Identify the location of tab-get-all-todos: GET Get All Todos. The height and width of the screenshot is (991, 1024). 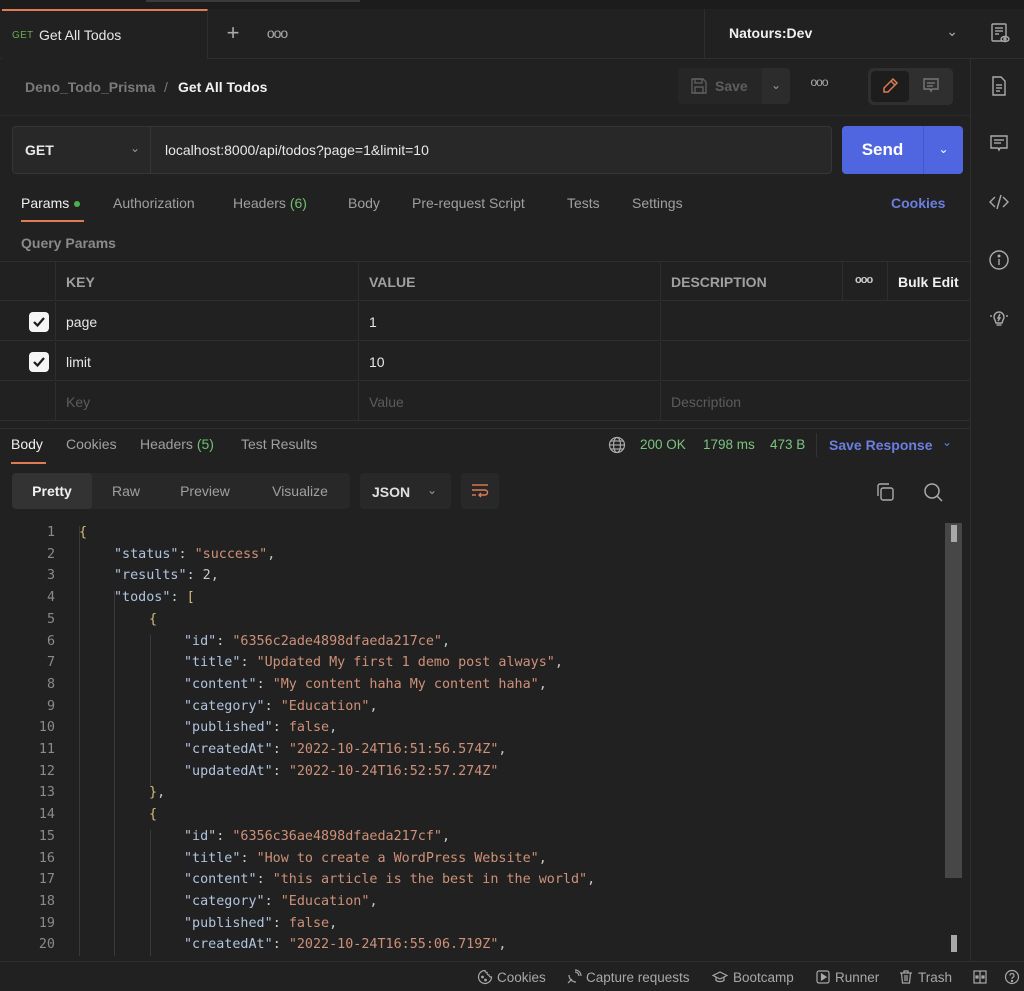
(105, 34).